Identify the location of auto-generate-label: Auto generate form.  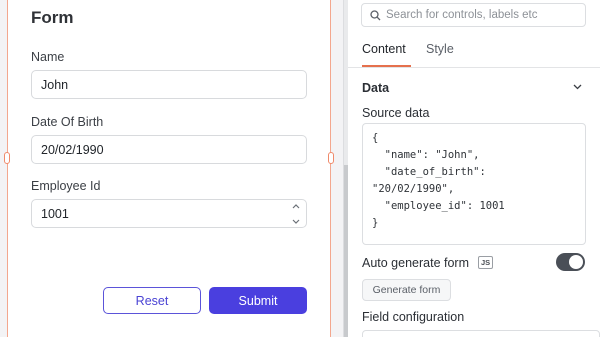
(416, 263).